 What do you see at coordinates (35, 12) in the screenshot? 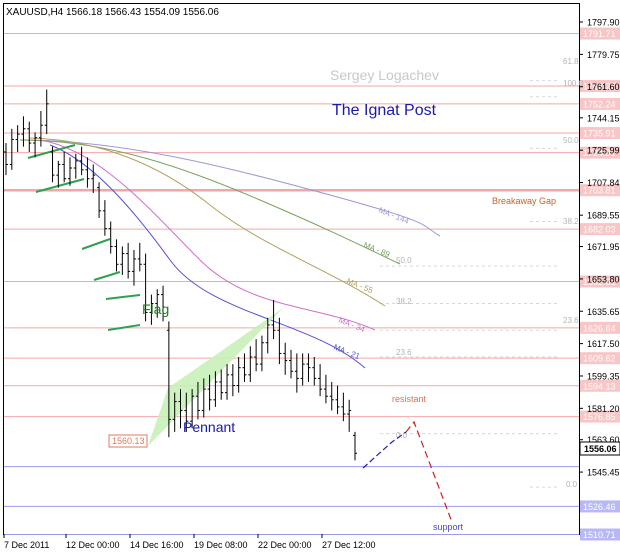
I see `header-symbol: XAUUSD,H4` at bounding box center [35, 12].